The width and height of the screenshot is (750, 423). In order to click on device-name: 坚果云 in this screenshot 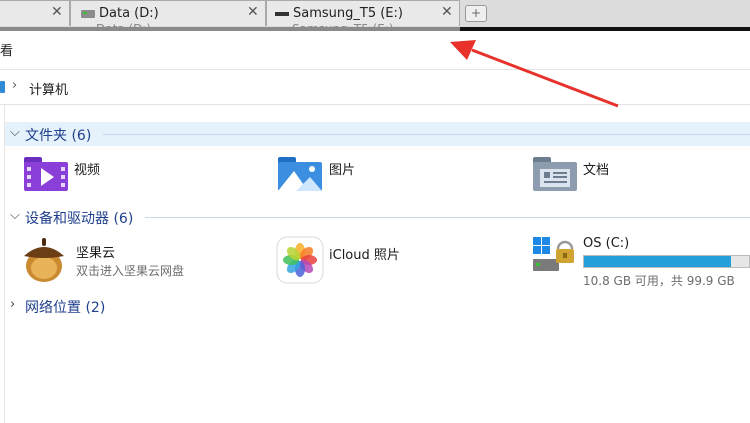, I will do `click(96, 253)`.